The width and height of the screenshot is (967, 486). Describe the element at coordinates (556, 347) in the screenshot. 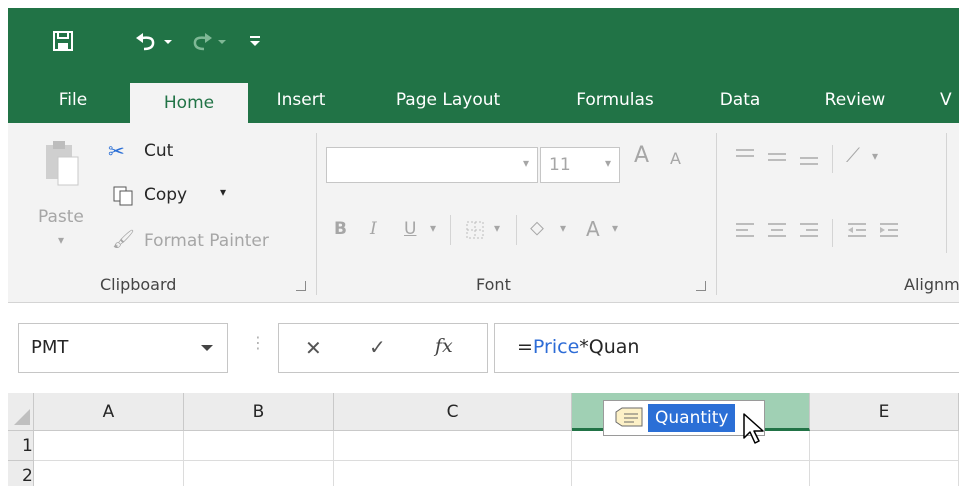

I see `formula-reference-price: Price` at that location.